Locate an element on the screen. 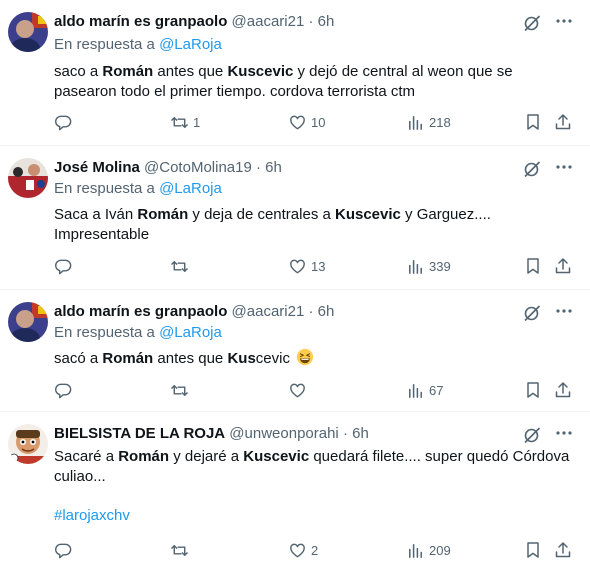 The height and width of the screenshot is (570, 590). views-count: 339 is located at coordinates (440, 266).